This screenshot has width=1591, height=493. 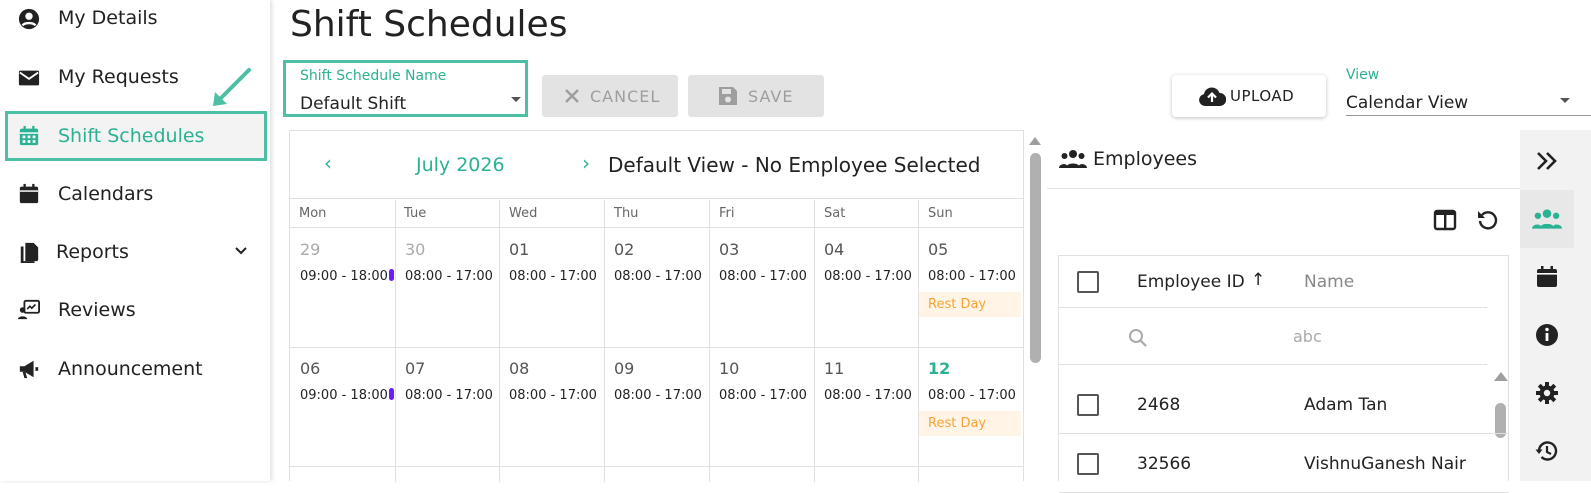 I want to click on sidebar-item-my-details: My Details, so click(x=135, y=21).